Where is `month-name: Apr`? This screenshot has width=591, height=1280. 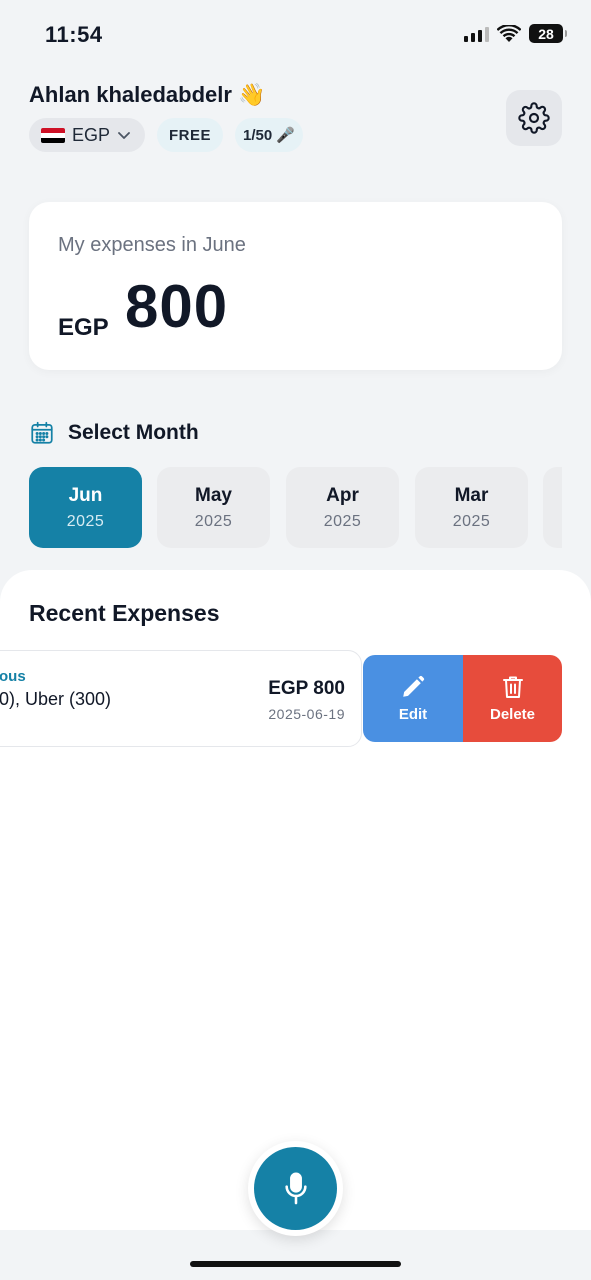
month-name: Apr is located at coordinates (342, 495).